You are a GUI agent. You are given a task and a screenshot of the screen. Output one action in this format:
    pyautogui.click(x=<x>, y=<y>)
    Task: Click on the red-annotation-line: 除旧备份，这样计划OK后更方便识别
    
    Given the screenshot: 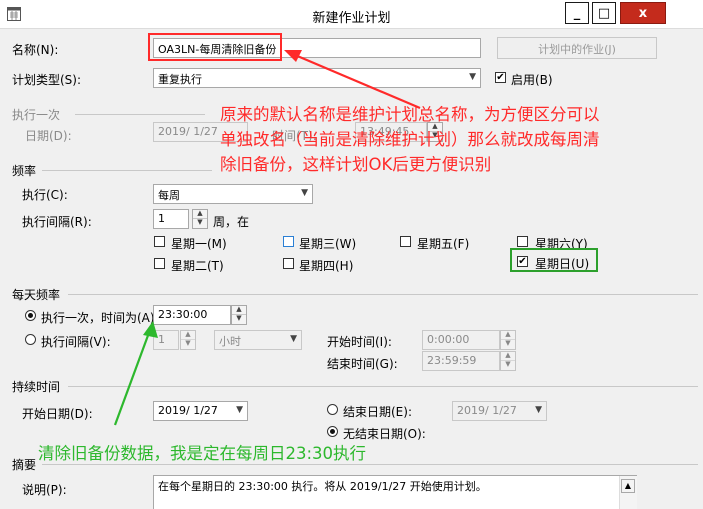 What is the action you would take?
    pyautogui.click(x=356, y=164)
    